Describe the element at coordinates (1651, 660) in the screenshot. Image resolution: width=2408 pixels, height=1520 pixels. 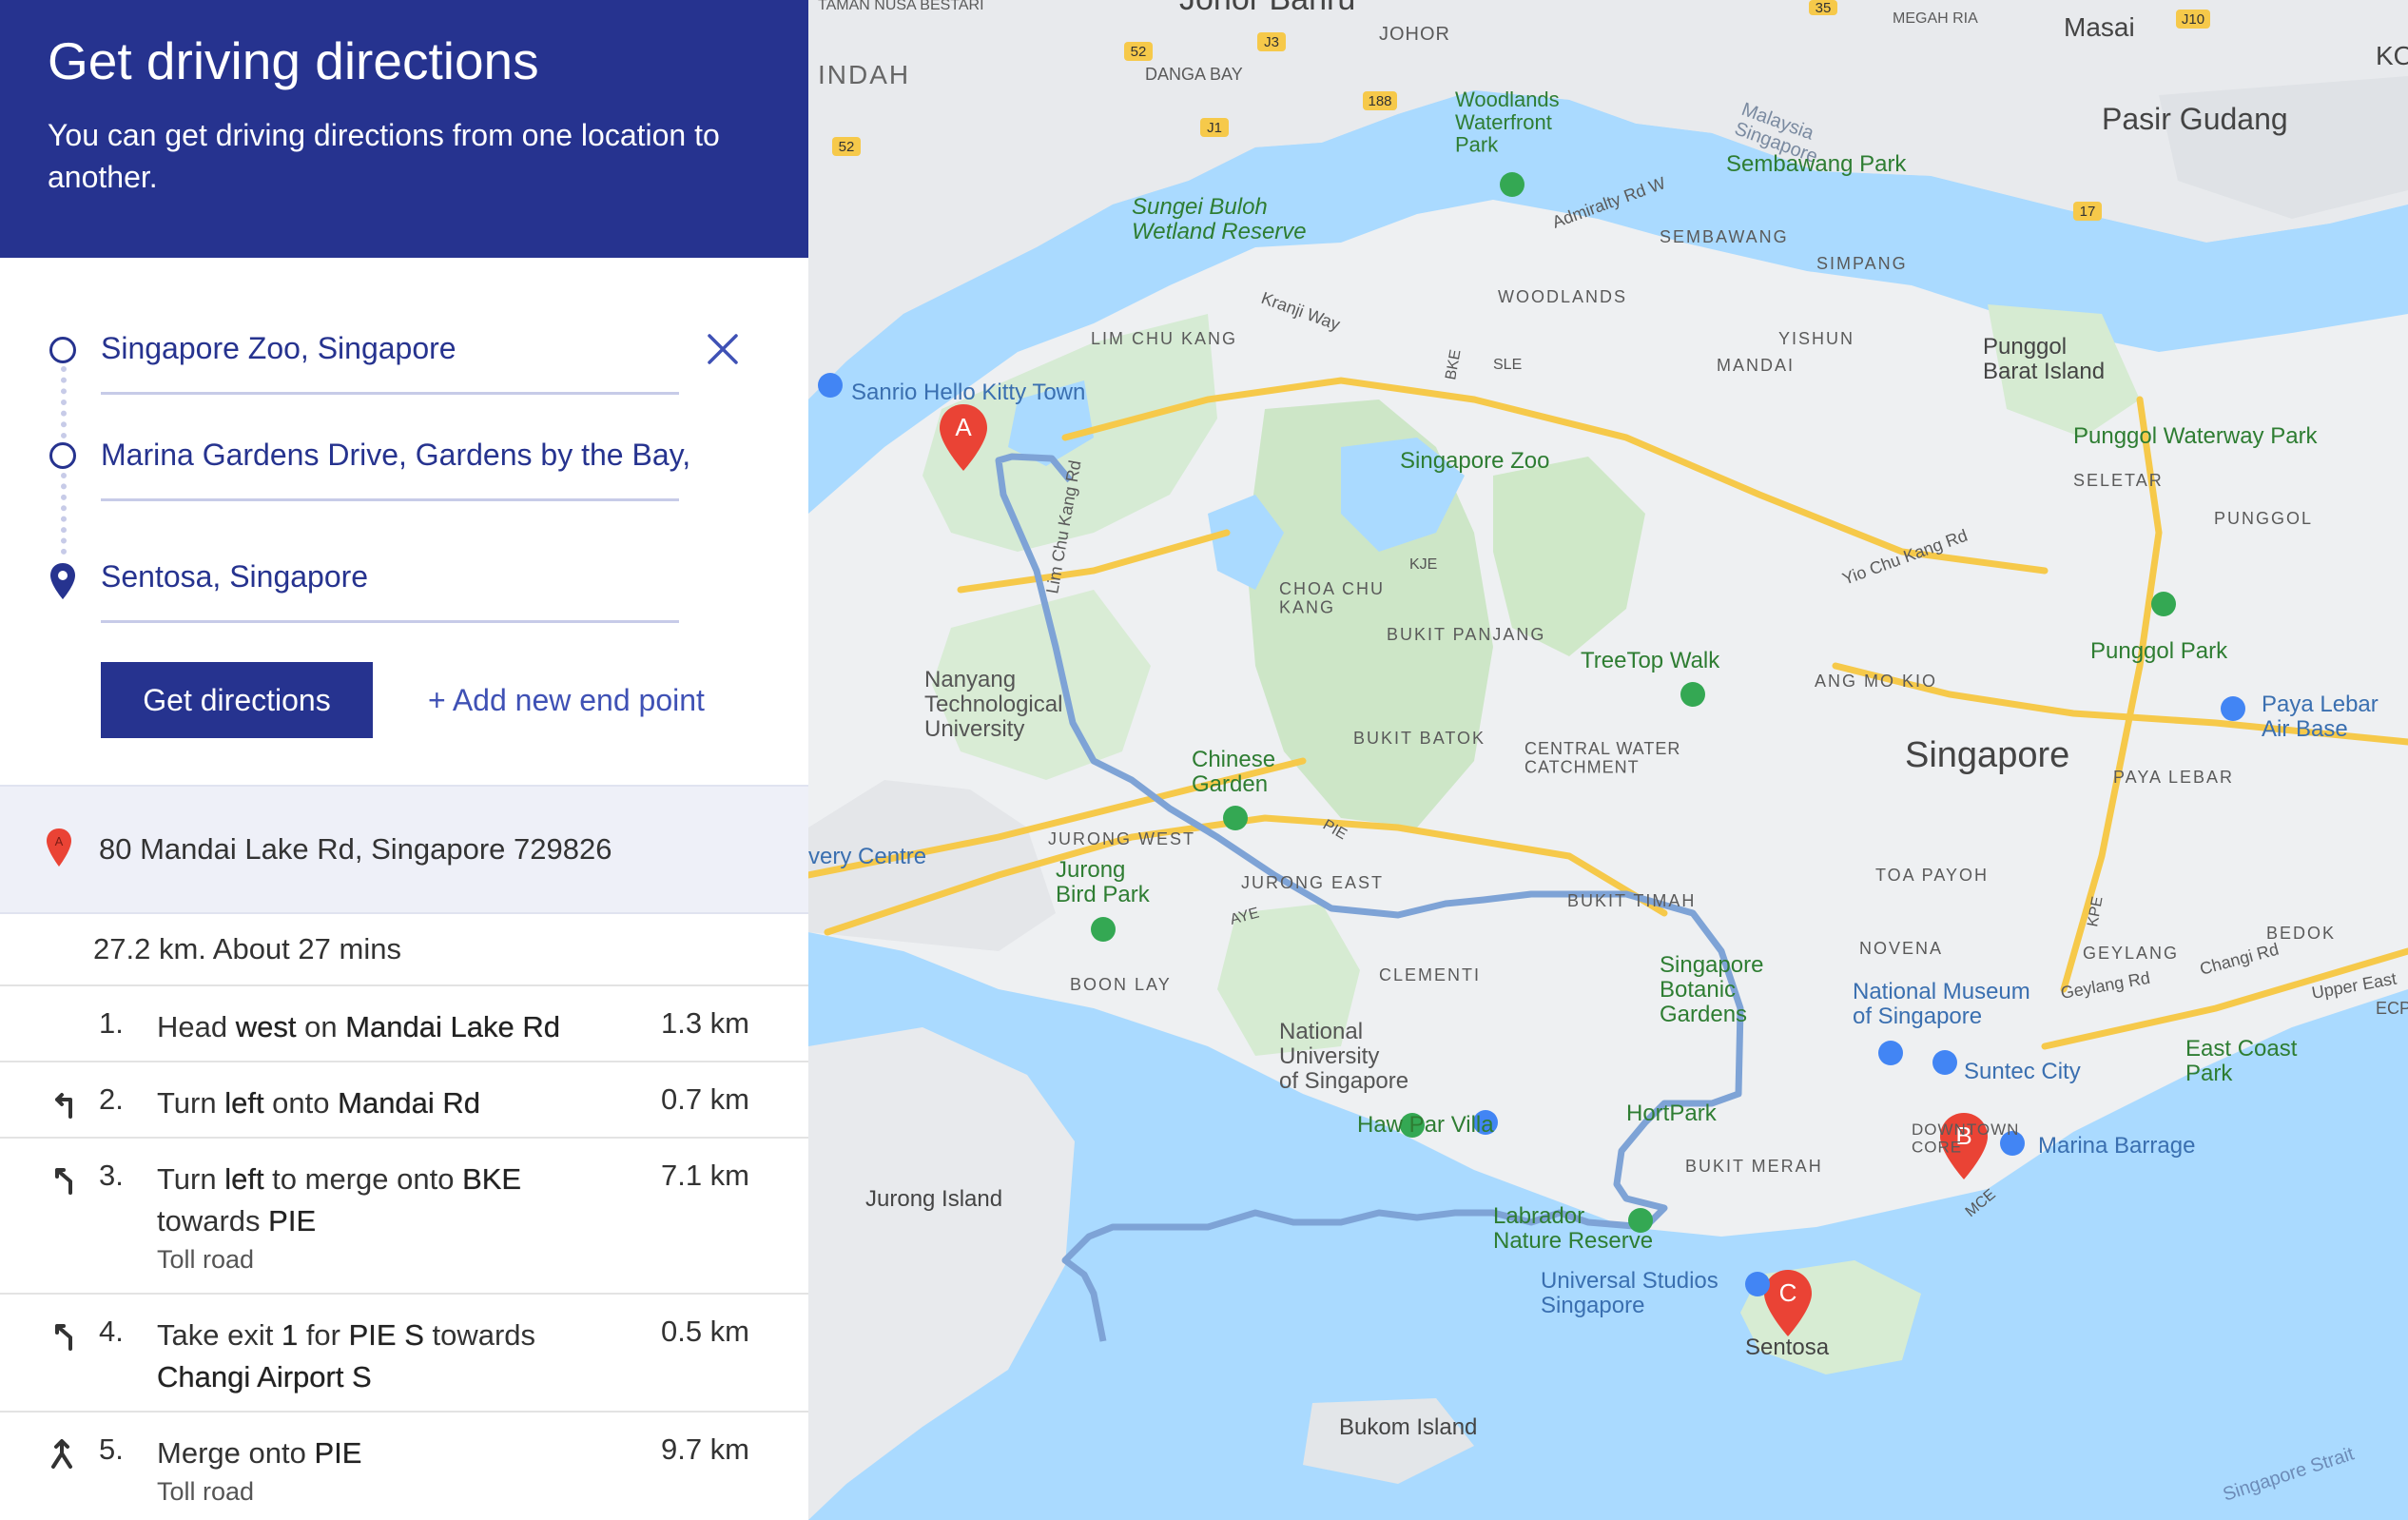
I see `label-treetop-walk: TreeTop Walk` at that location.